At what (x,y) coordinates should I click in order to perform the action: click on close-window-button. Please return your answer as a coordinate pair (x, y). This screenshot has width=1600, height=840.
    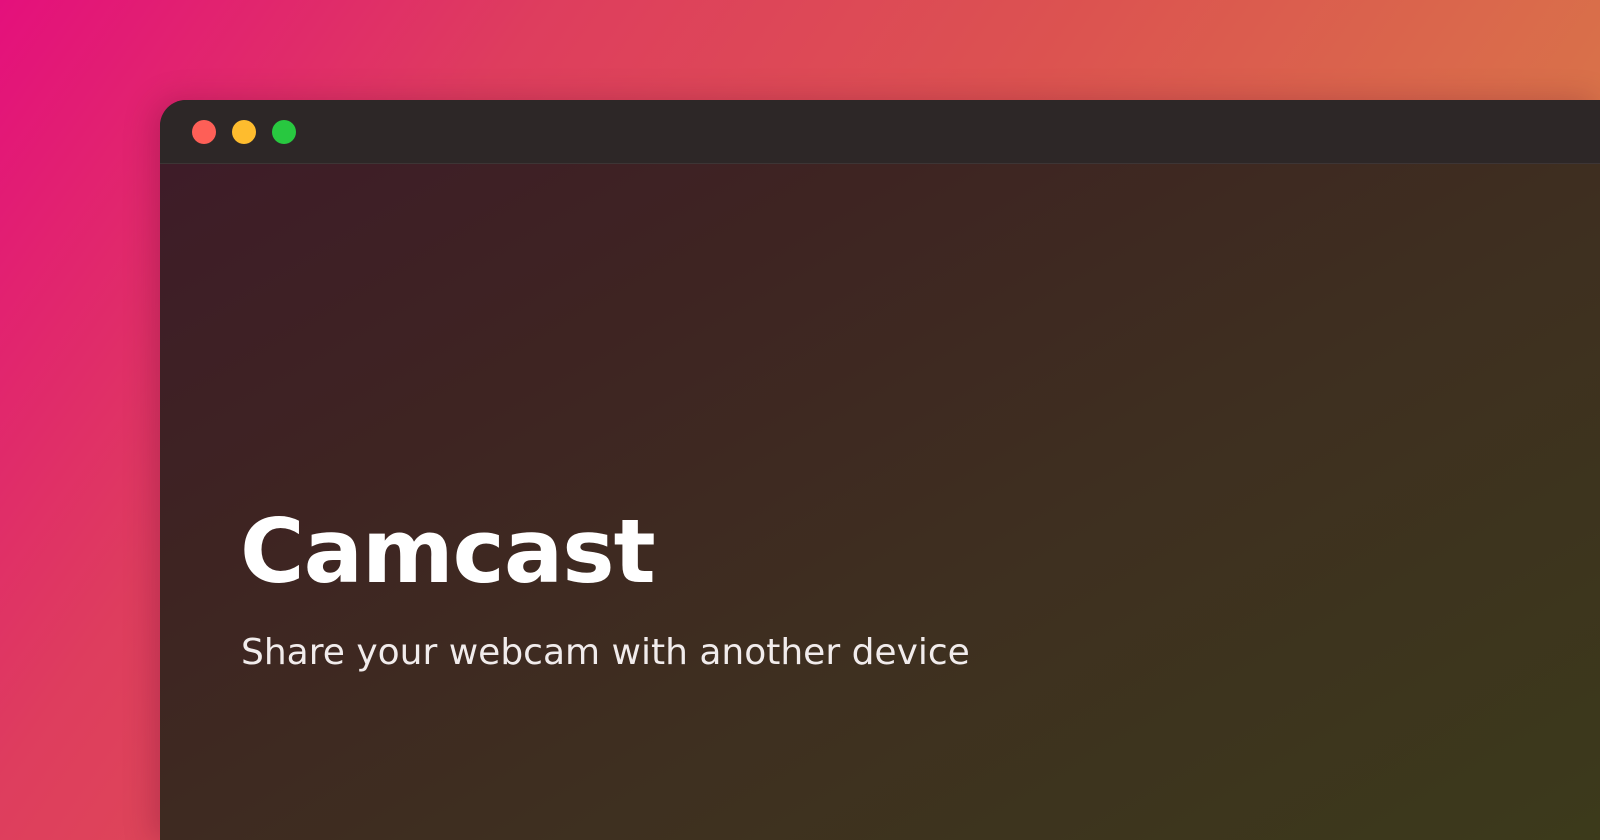
    Looking at the image, I should click on (204, 132).